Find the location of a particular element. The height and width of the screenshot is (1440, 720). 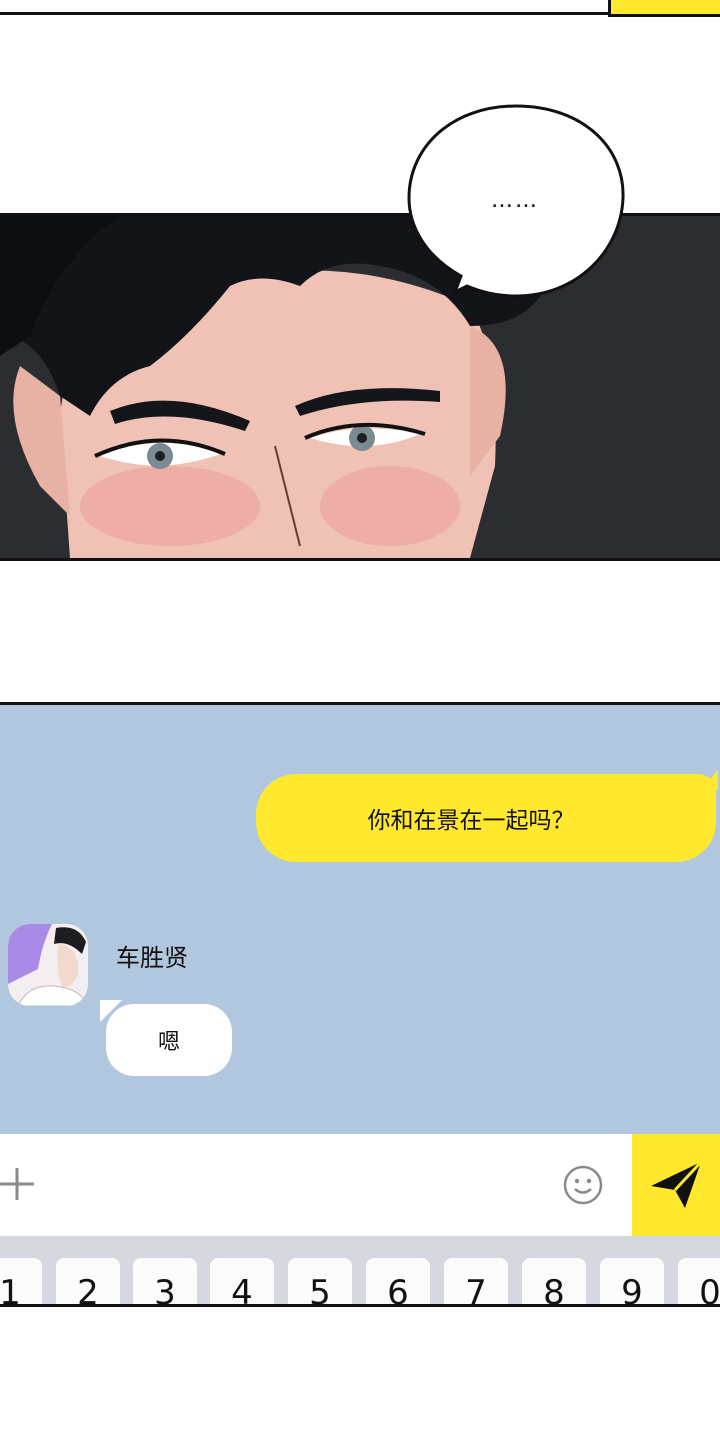

panel-border-top is located at coordinates (304, 13).